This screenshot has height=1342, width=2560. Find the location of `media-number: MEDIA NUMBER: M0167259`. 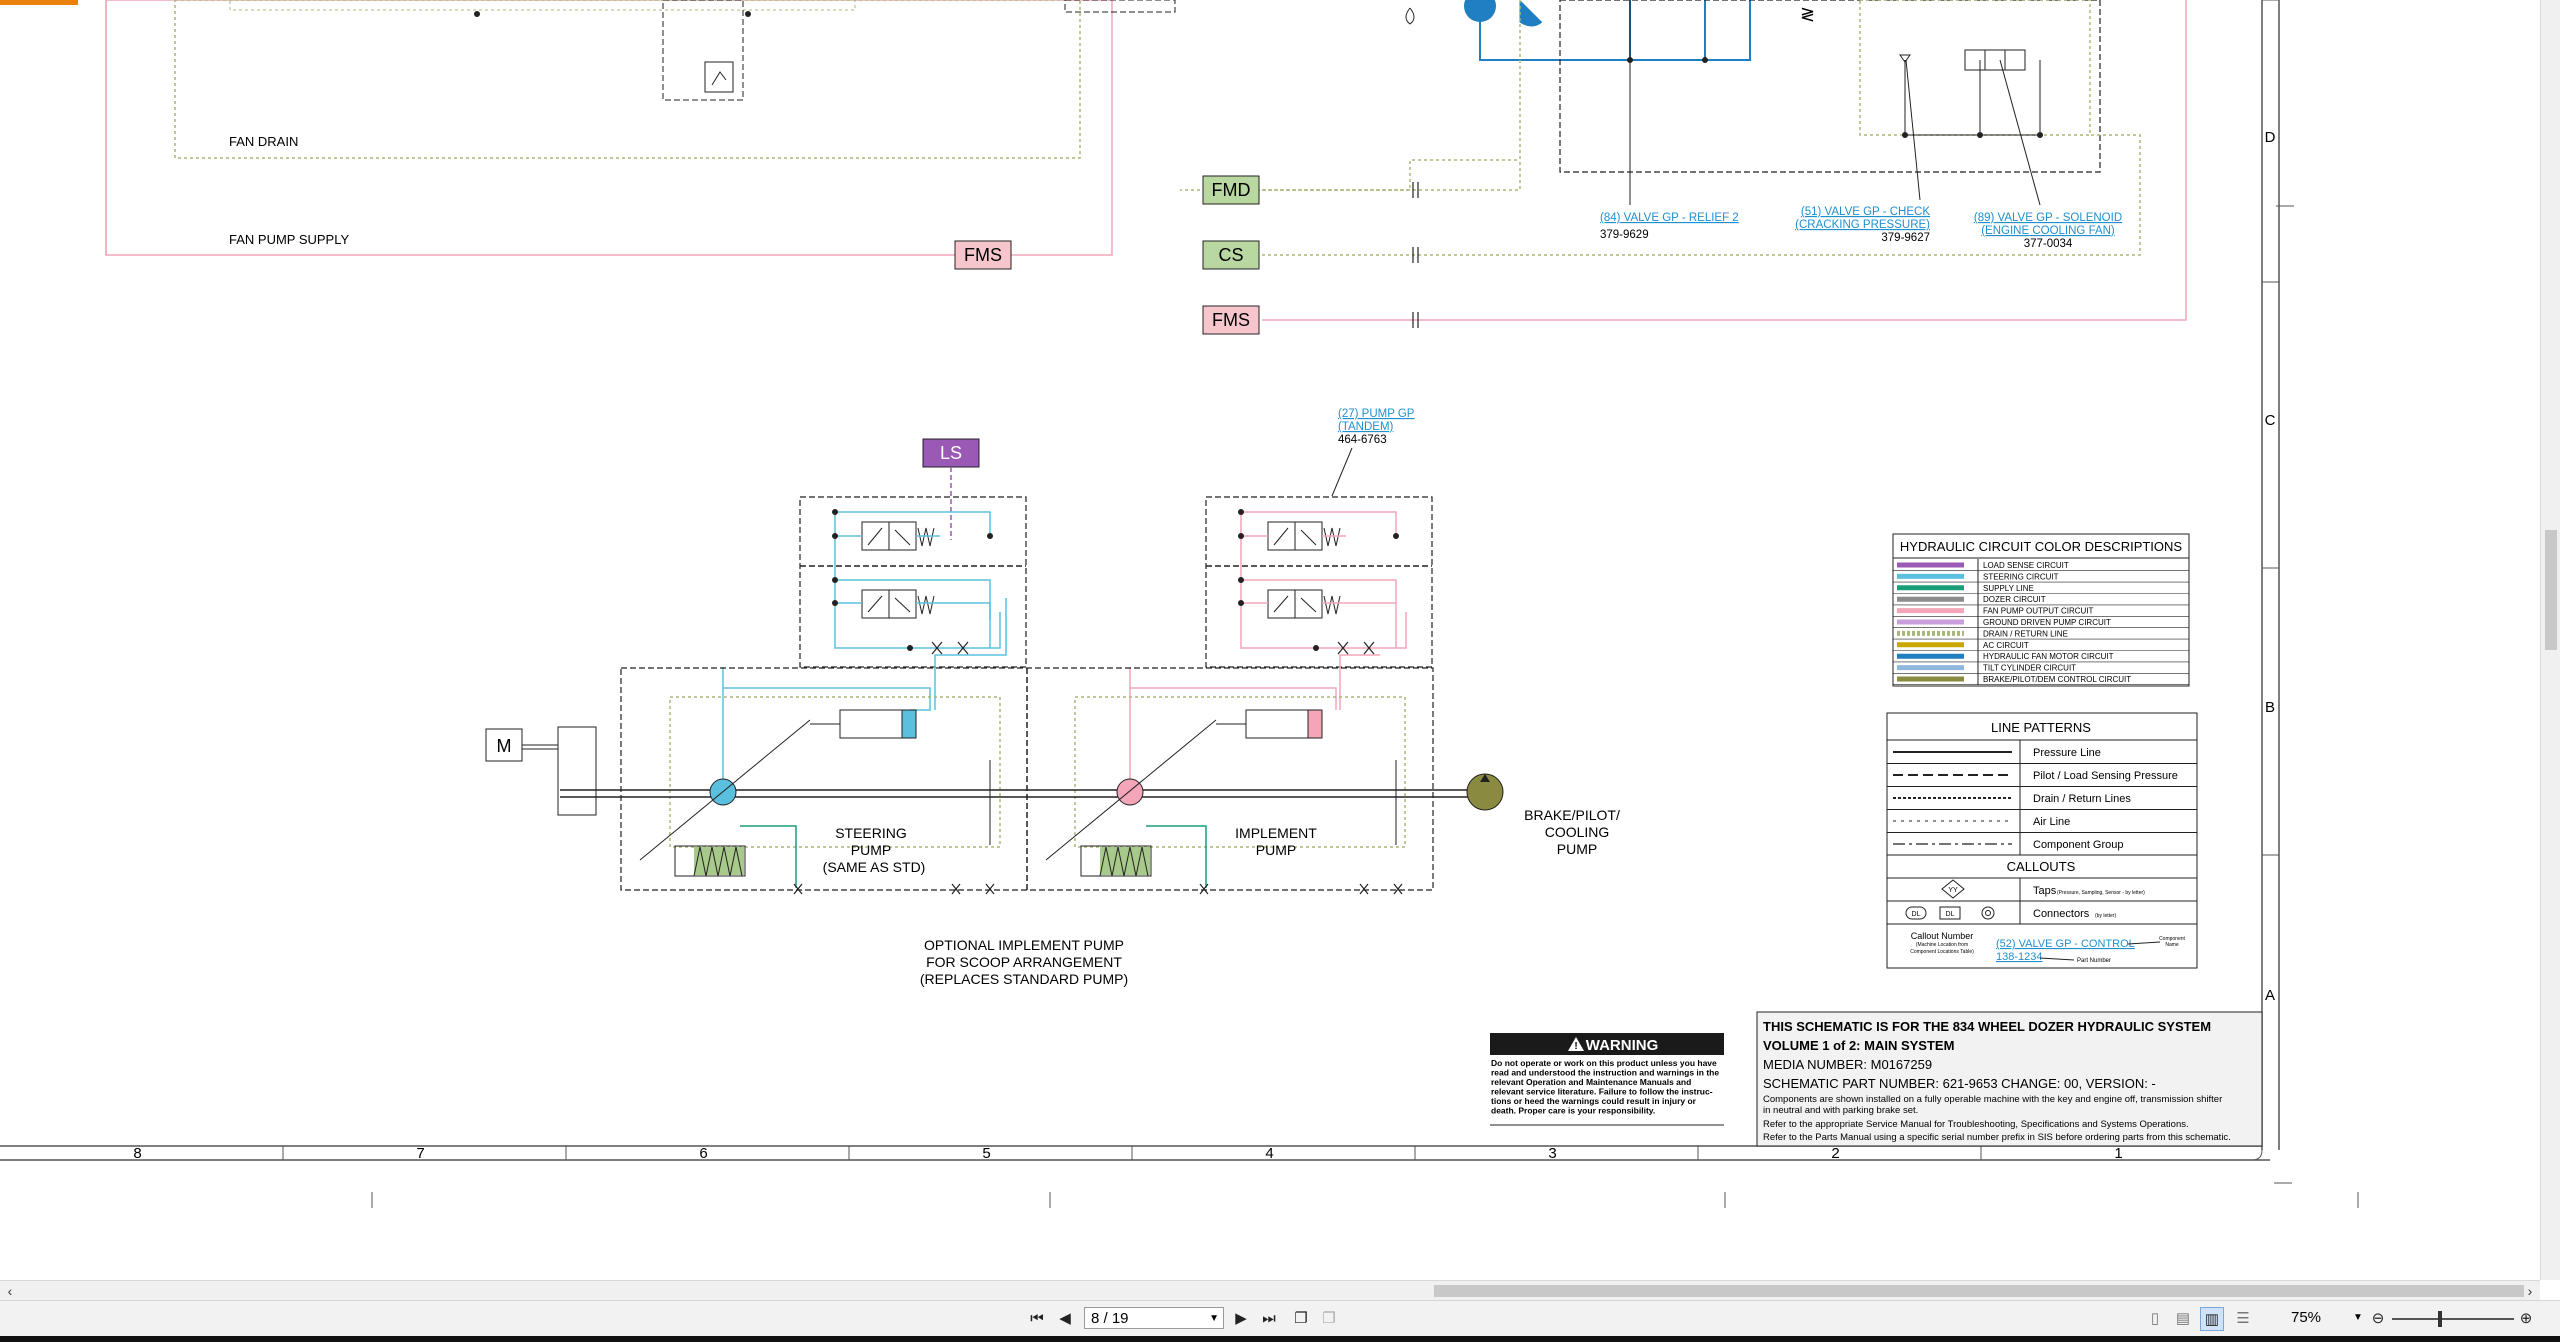

media-number: MEDIA NUMBER: M0167259 is located at coordinates (1847, 1064).